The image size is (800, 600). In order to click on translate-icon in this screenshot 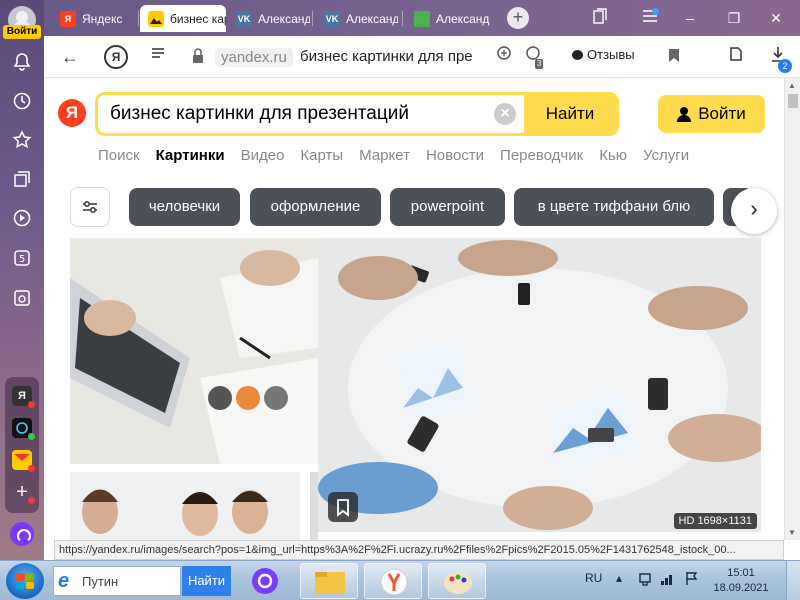, I will do `click(504, 57)`.